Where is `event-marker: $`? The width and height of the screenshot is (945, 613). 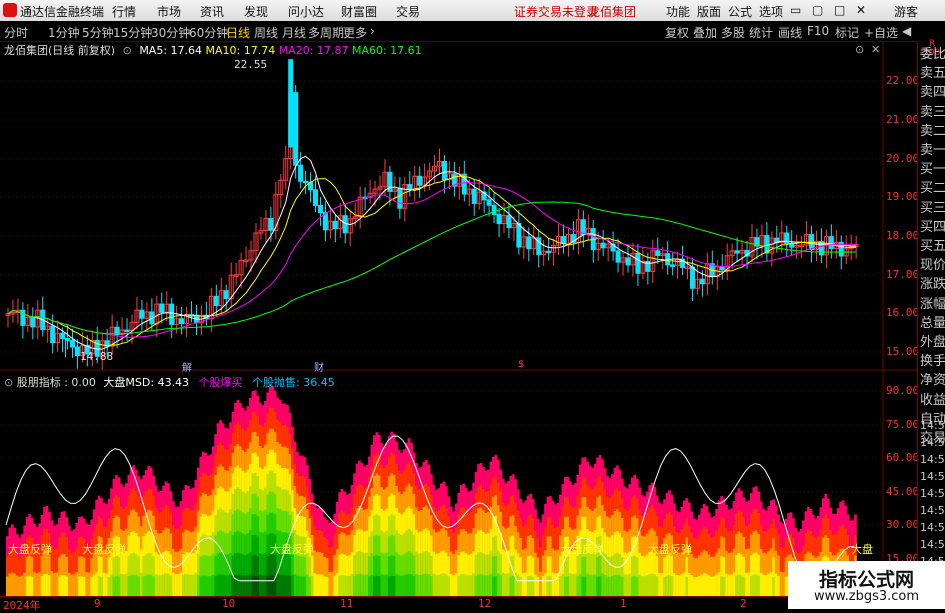
event-marker: $ is located at coordinates (521, 364).